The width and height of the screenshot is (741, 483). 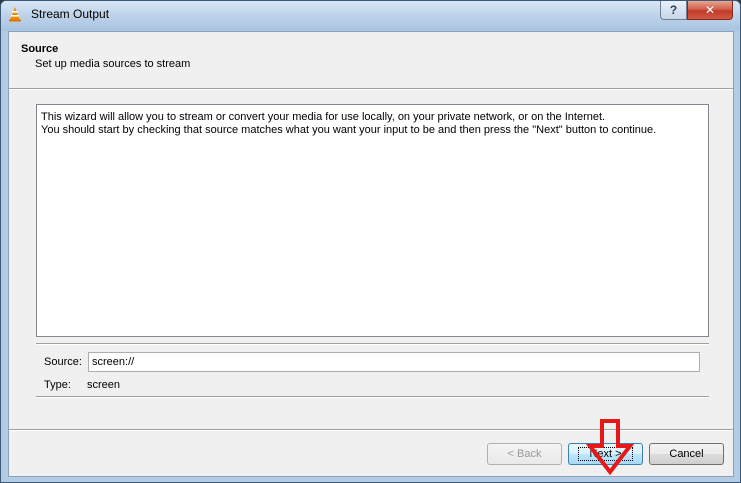 I want to click on window-title: Stream Output, so click(x=70, y=14).